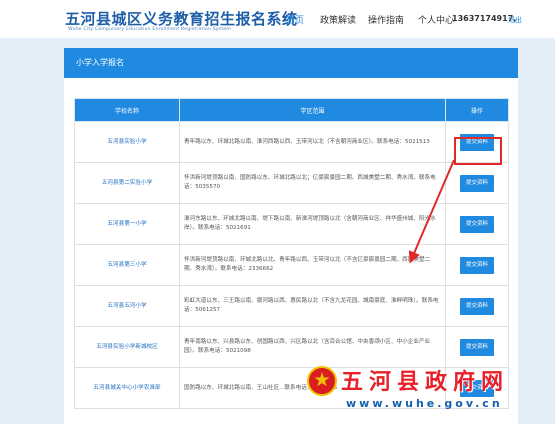 This screenshot has width=555, height=424. Describe the element at coordinates (431, 211) in the screenshot. I see `annotation-arrow-icon` at that location.